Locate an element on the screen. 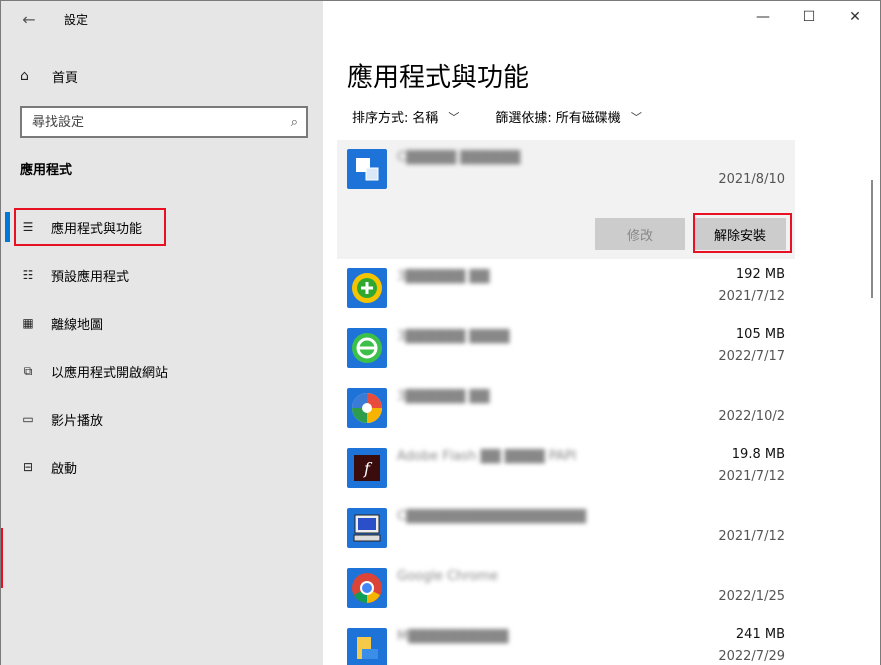 This screenshot has width=881, height=665. app-name: Google Chrome is located at coordinates (447, 576).